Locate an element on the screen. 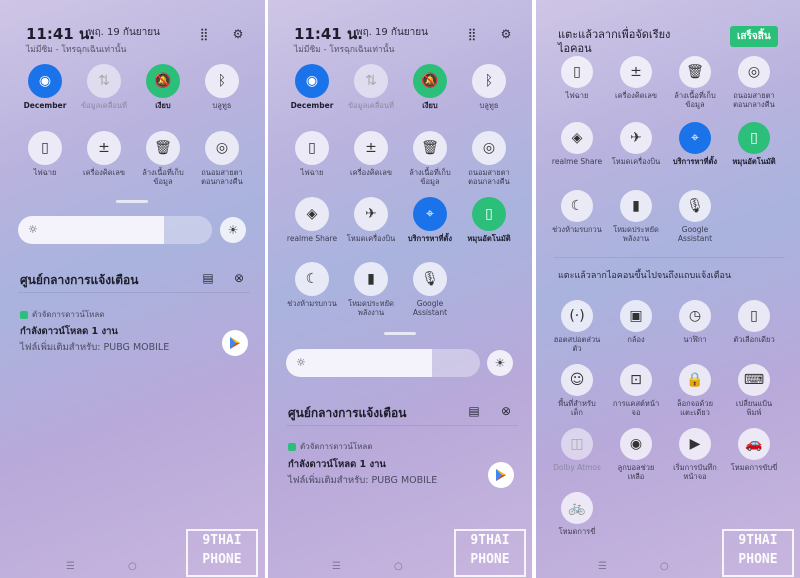 Image resolution: width=800 pixels, height=578 pixels. location-pin-icon: ⌖ is located at coordinates (695, 138).